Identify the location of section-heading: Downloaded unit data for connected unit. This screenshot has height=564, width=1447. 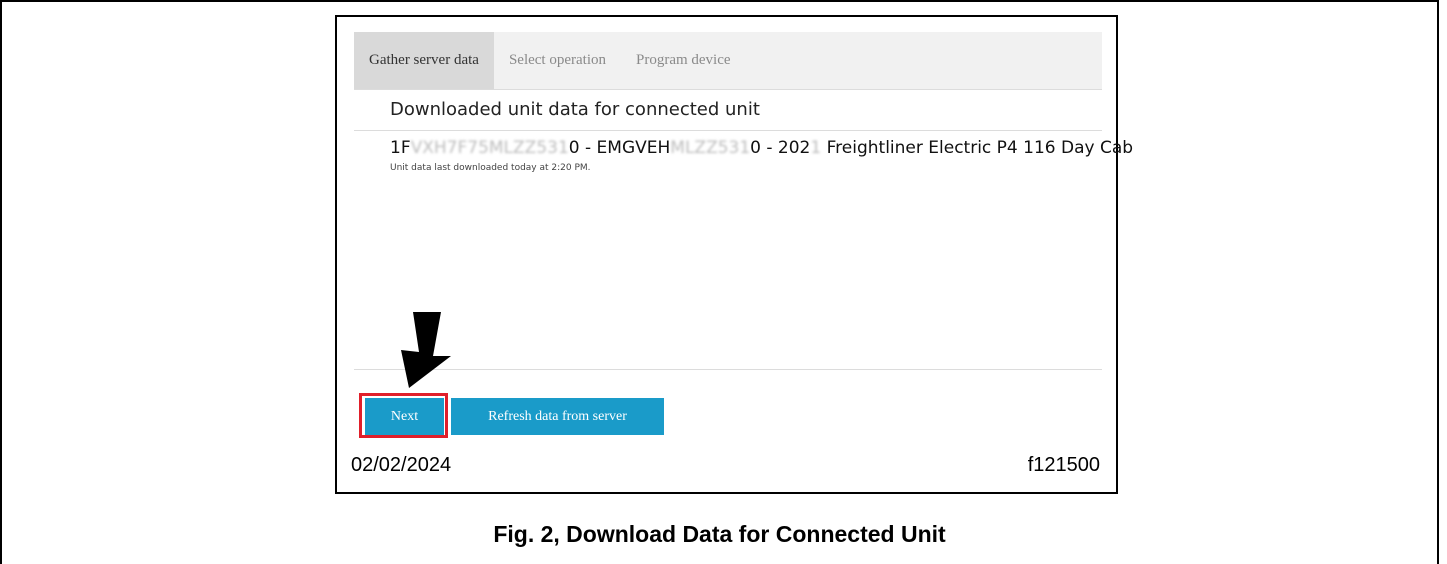
(575, 109).